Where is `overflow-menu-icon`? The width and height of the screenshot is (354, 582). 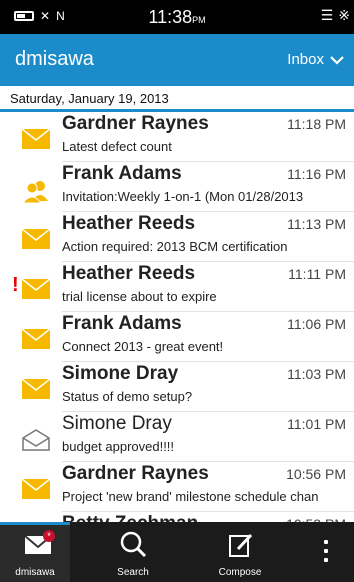 overflow-menu-icon is located at coordinates (326, 553).